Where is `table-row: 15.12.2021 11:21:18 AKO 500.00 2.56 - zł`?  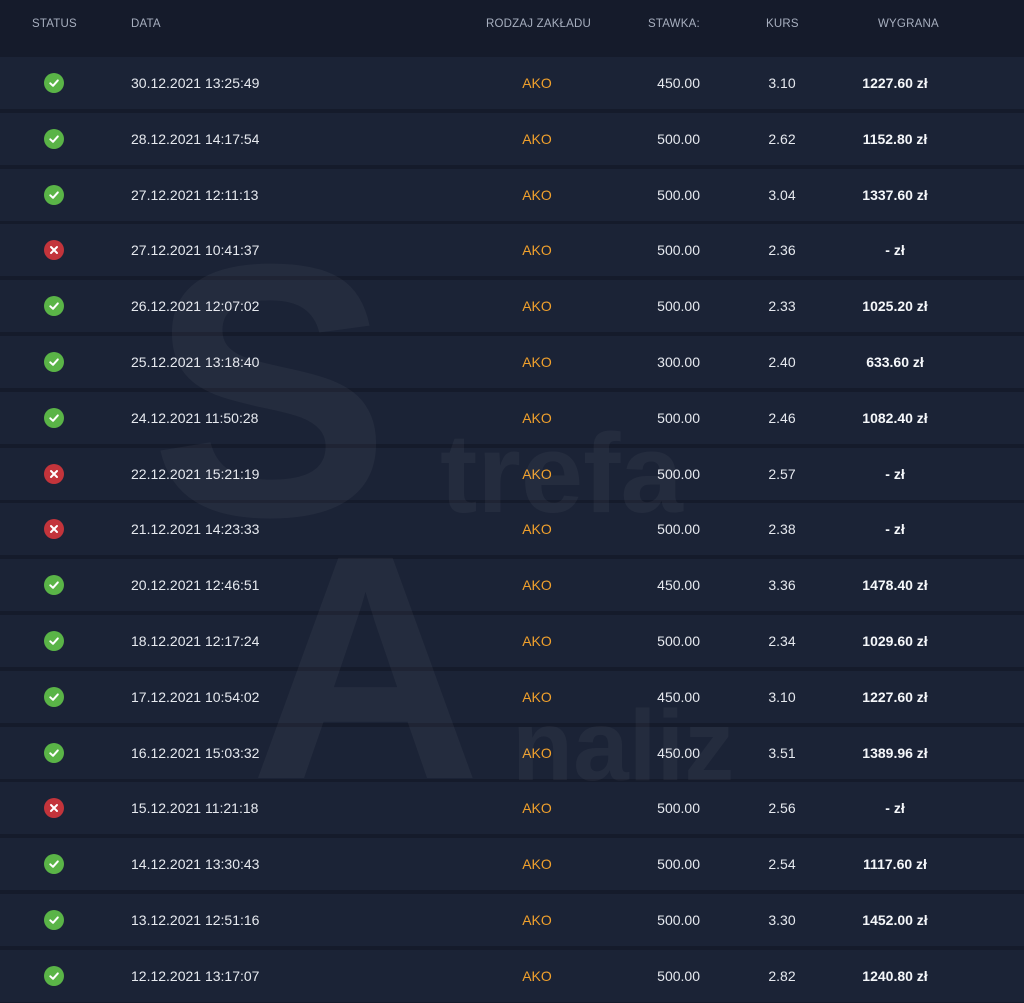 table-row: 15.12.2021 11:21:18 AKO 500.00 2.56 - zł is located at coordinates (512, 808).